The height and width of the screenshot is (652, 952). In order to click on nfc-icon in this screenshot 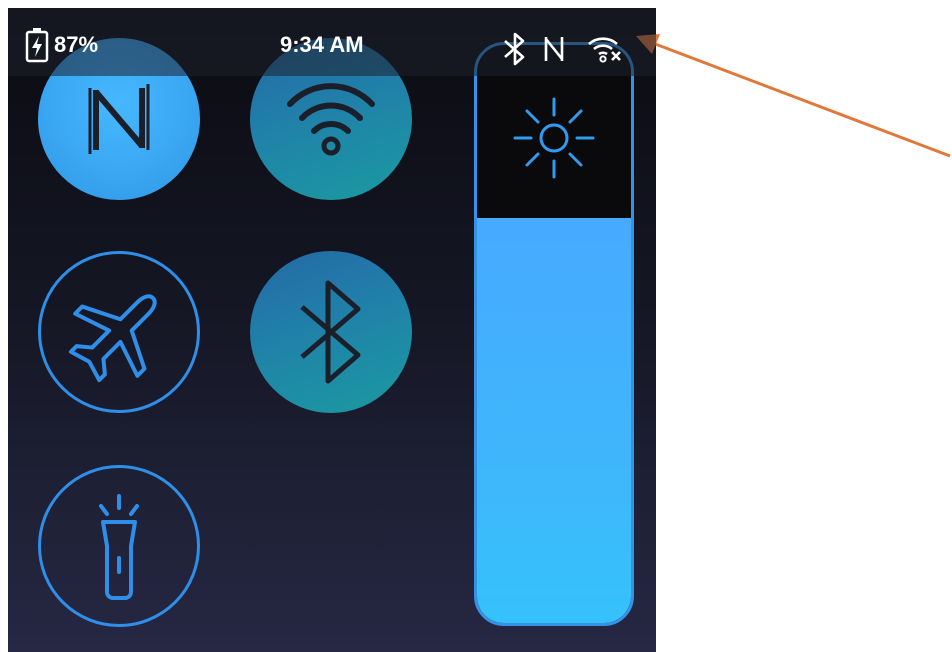, I will do `click(554, 49)`.